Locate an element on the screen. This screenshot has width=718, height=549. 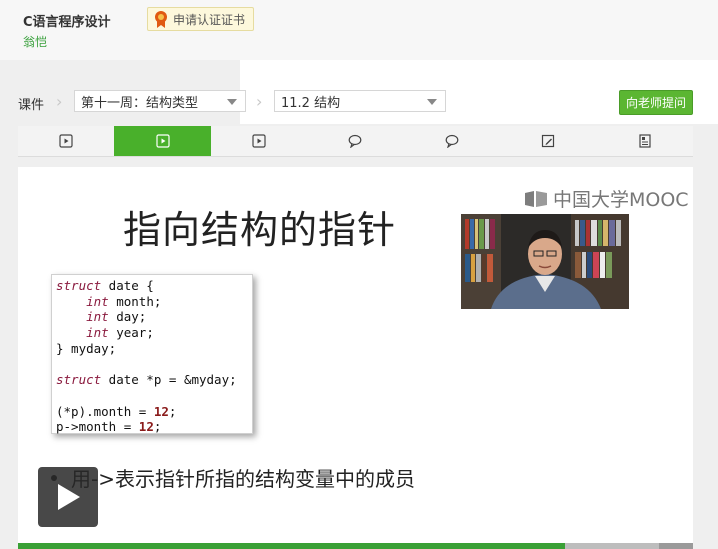
unit-tabbar is located at coordinates (355, 141).